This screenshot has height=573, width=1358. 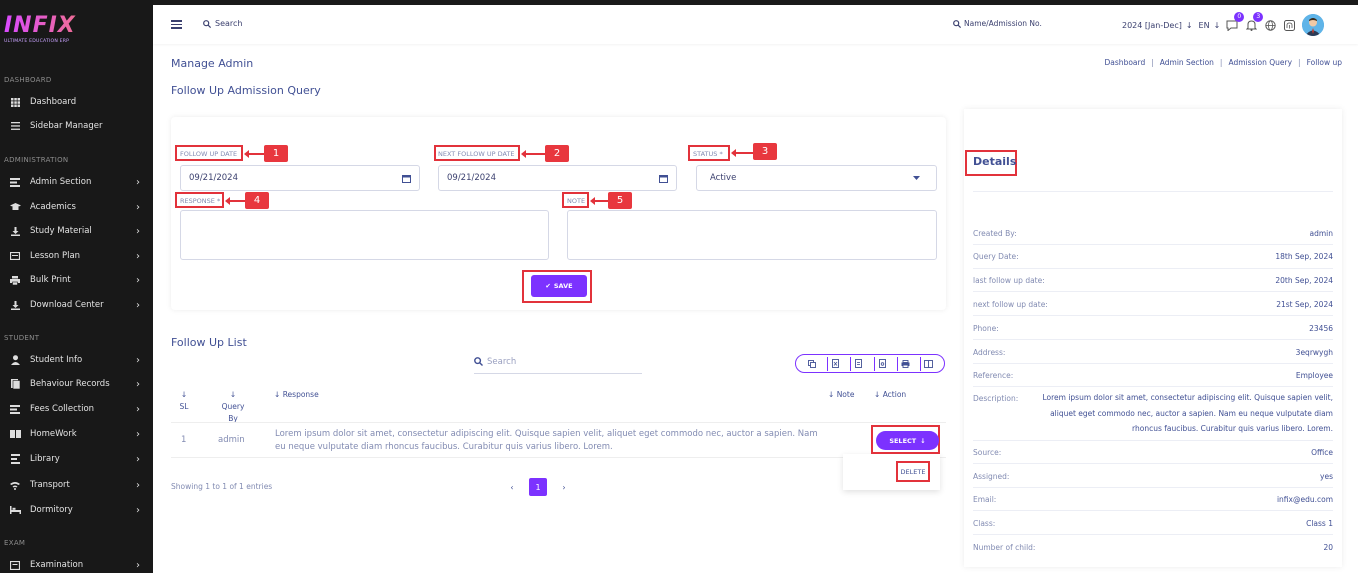 I want to click on language-select: EN, so click(x=1204, y=25).